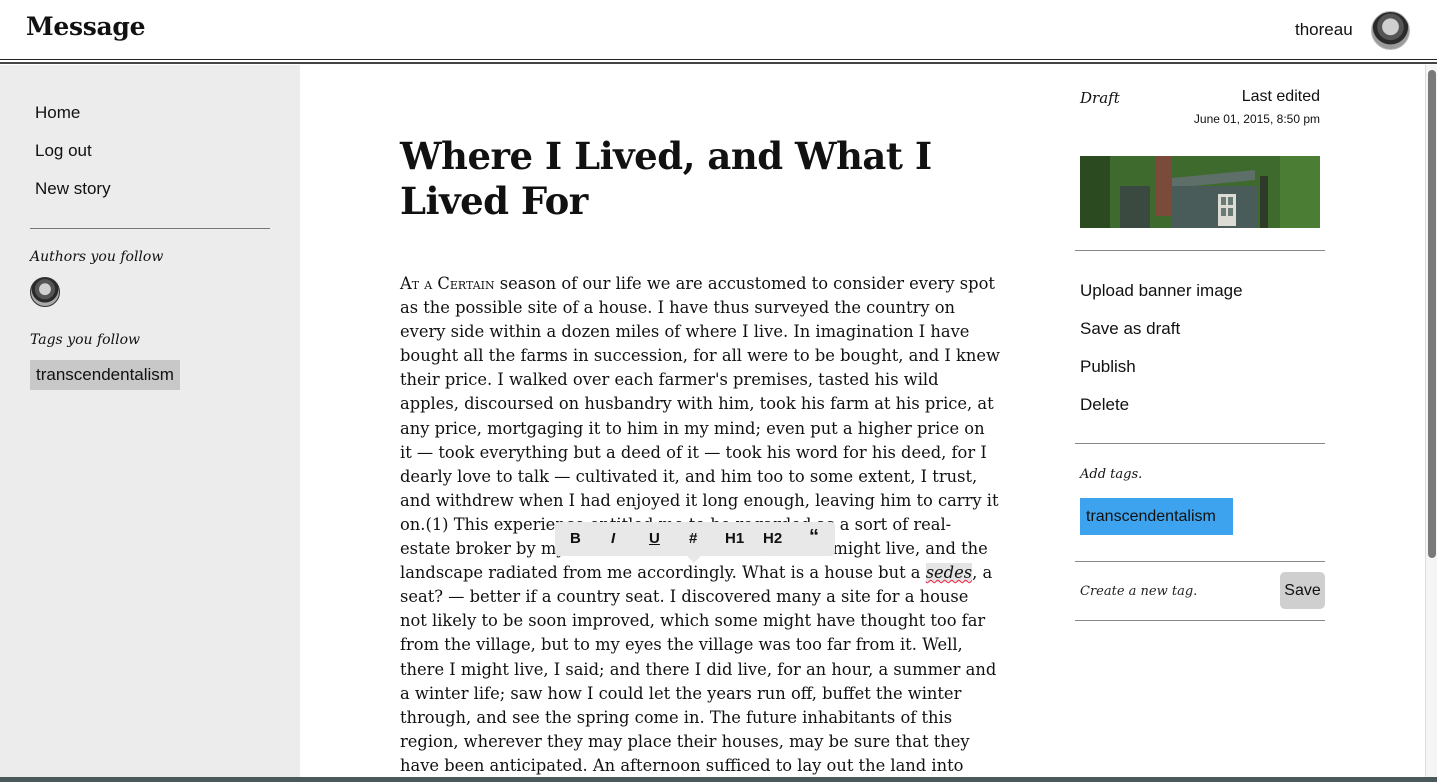 Image resolution: width=1437 pixels, height=782 pixels. What do you see at coordinates (1108, 367) in the screenshot?
I see `publish-button: Publish` at bounding box center [1108, 367].